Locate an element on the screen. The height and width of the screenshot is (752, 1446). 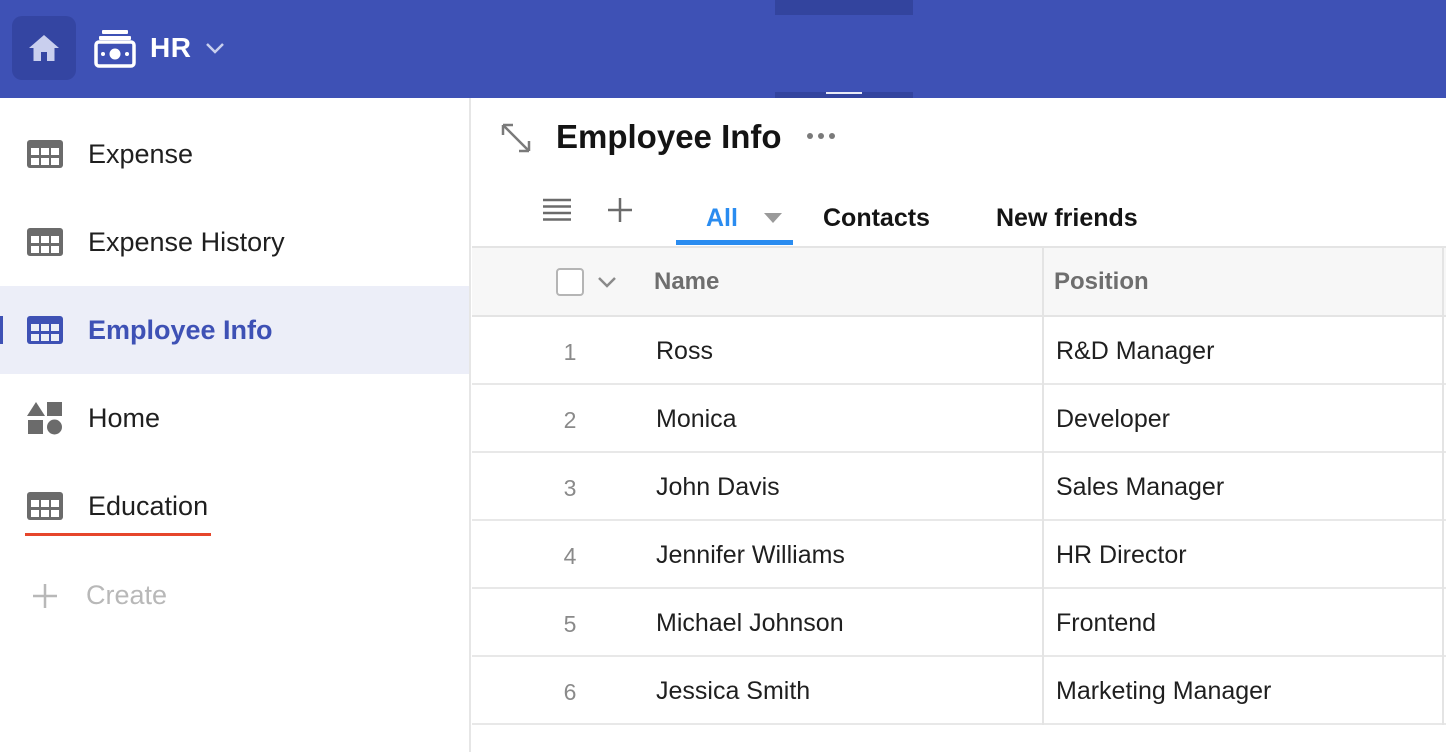
sidebar-item-employee-info: Employee Info is located at coordinates (234, 330).